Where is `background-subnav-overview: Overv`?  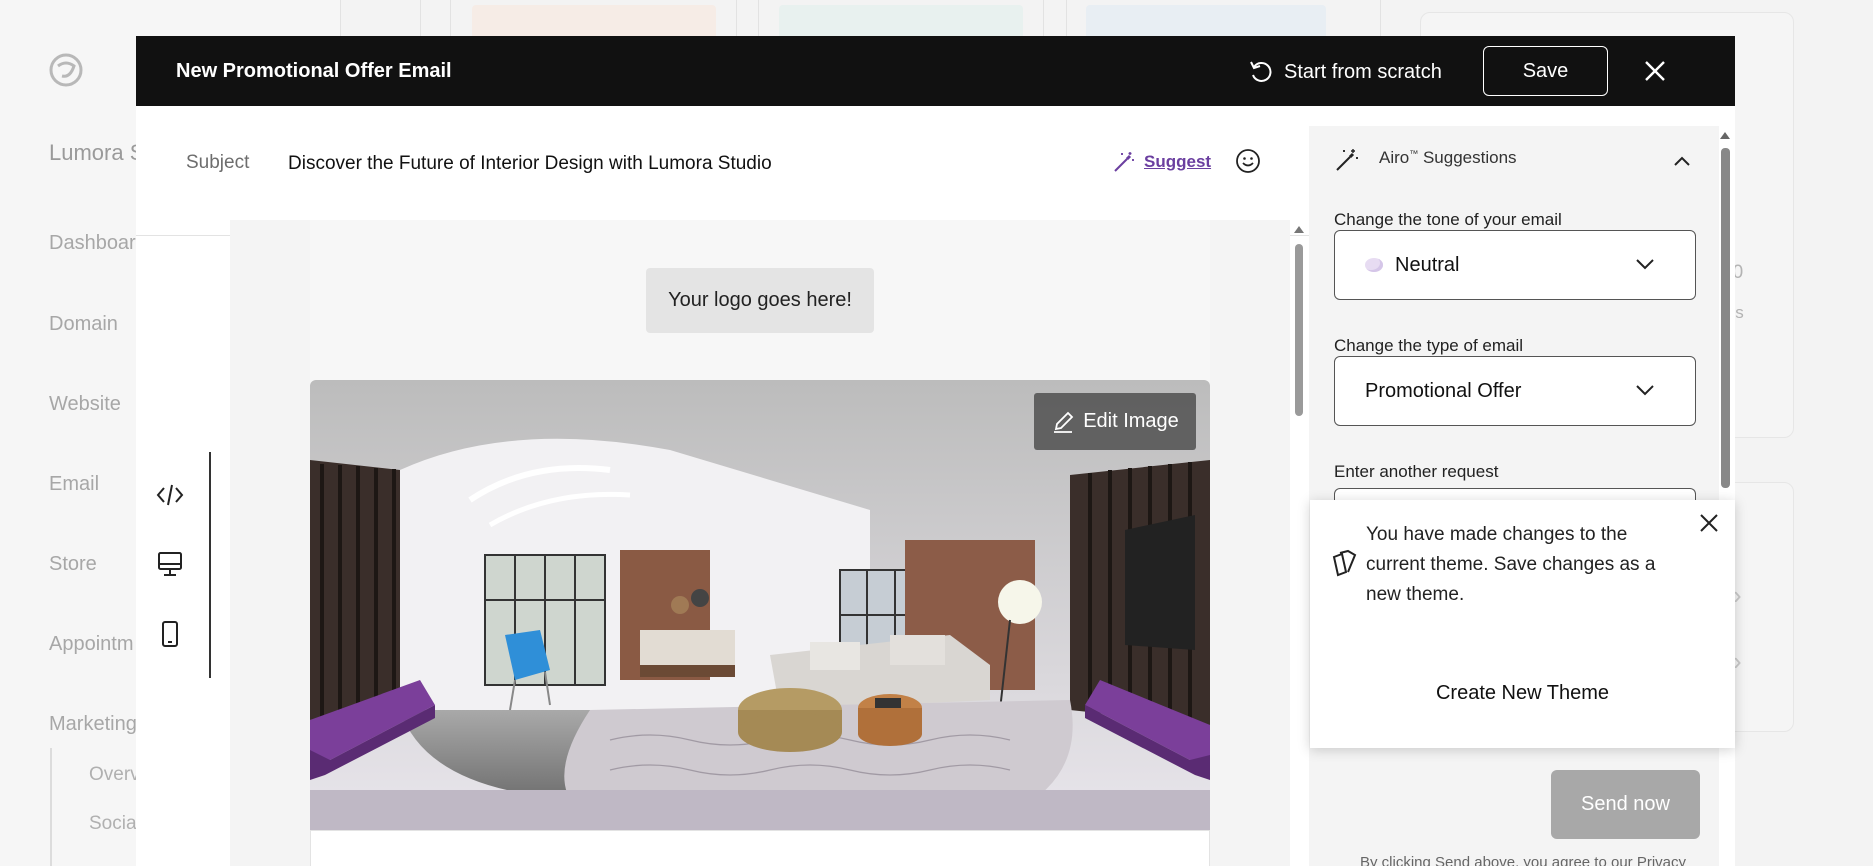
background-subnav-overview: Overv is located at coordinates (114, 774).